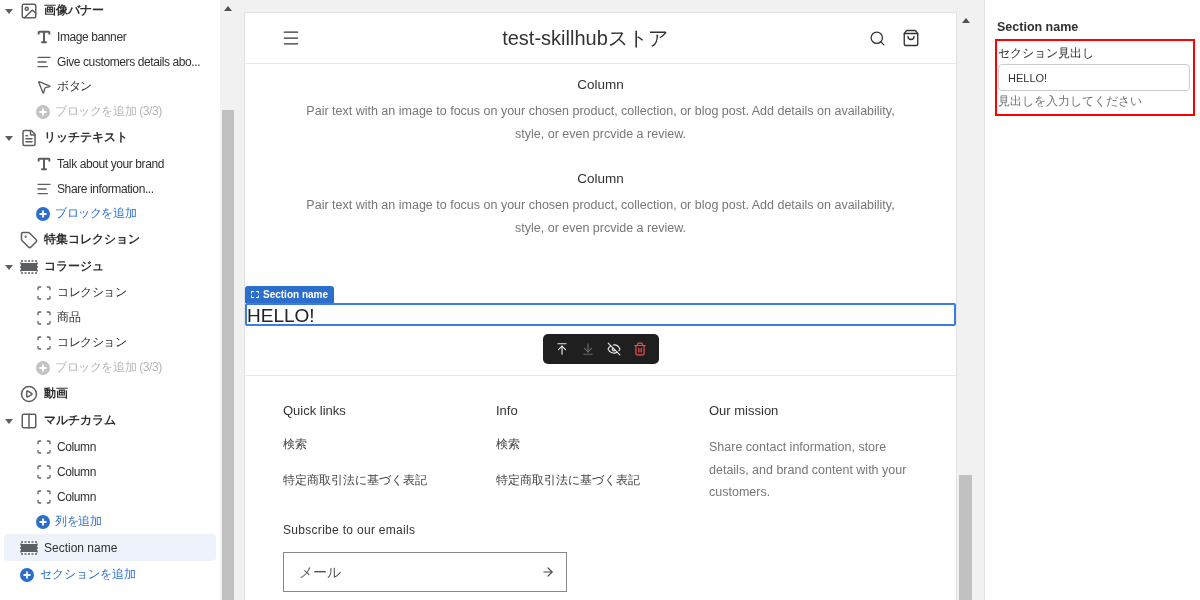  Describe the element at coordinates (110, 266) in the screenshot. I see `section-item: コラージュ` at that location.